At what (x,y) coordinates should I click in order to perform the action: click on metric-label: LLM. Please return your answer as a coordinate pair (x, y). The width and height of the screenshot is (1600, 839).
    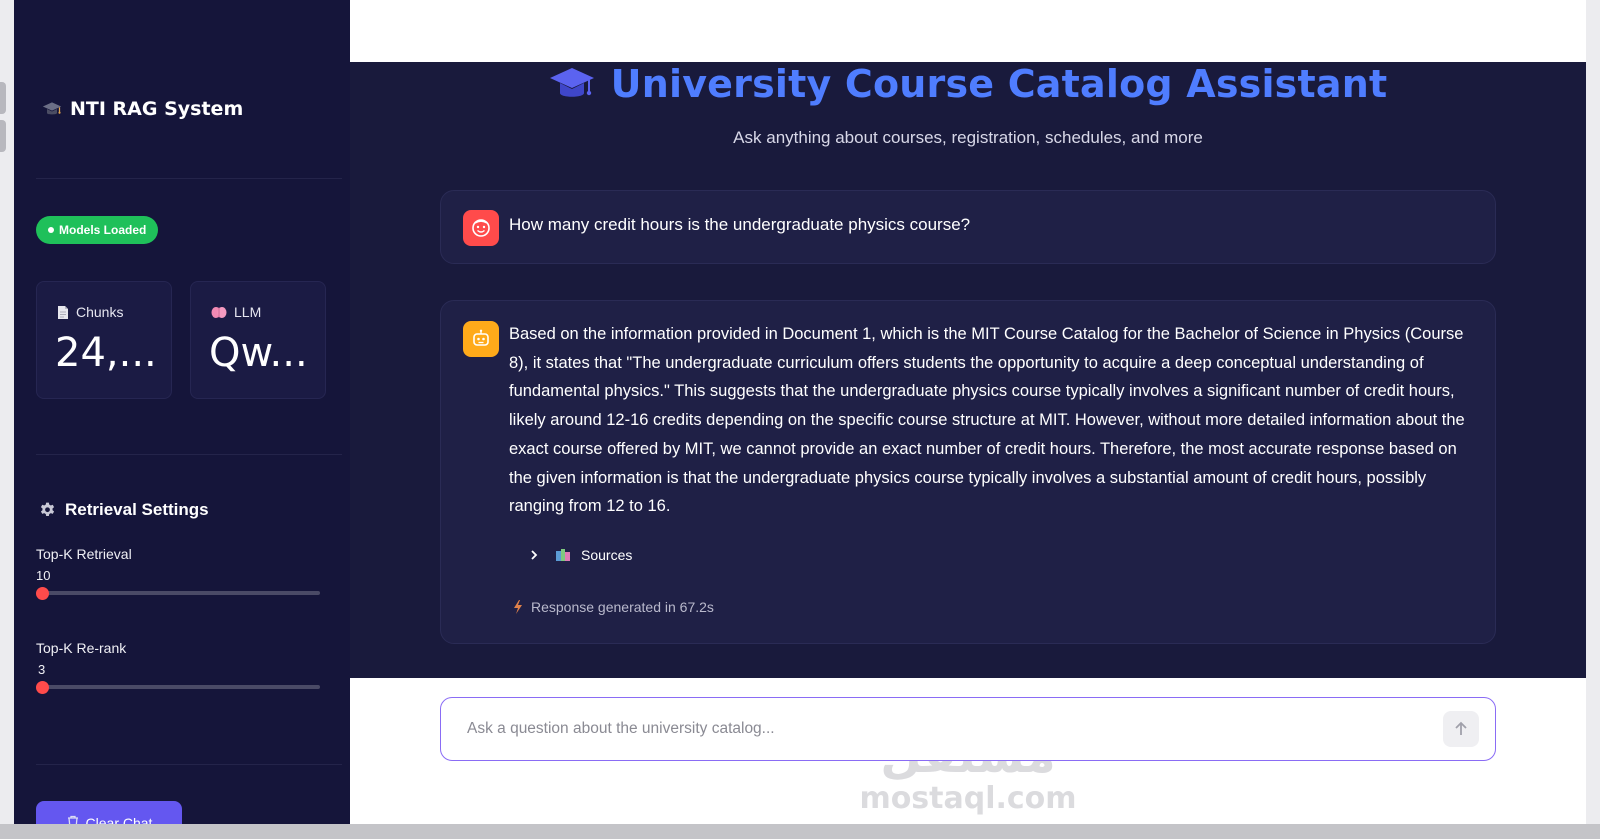
    Looking at the image, I should click on (248, 312).